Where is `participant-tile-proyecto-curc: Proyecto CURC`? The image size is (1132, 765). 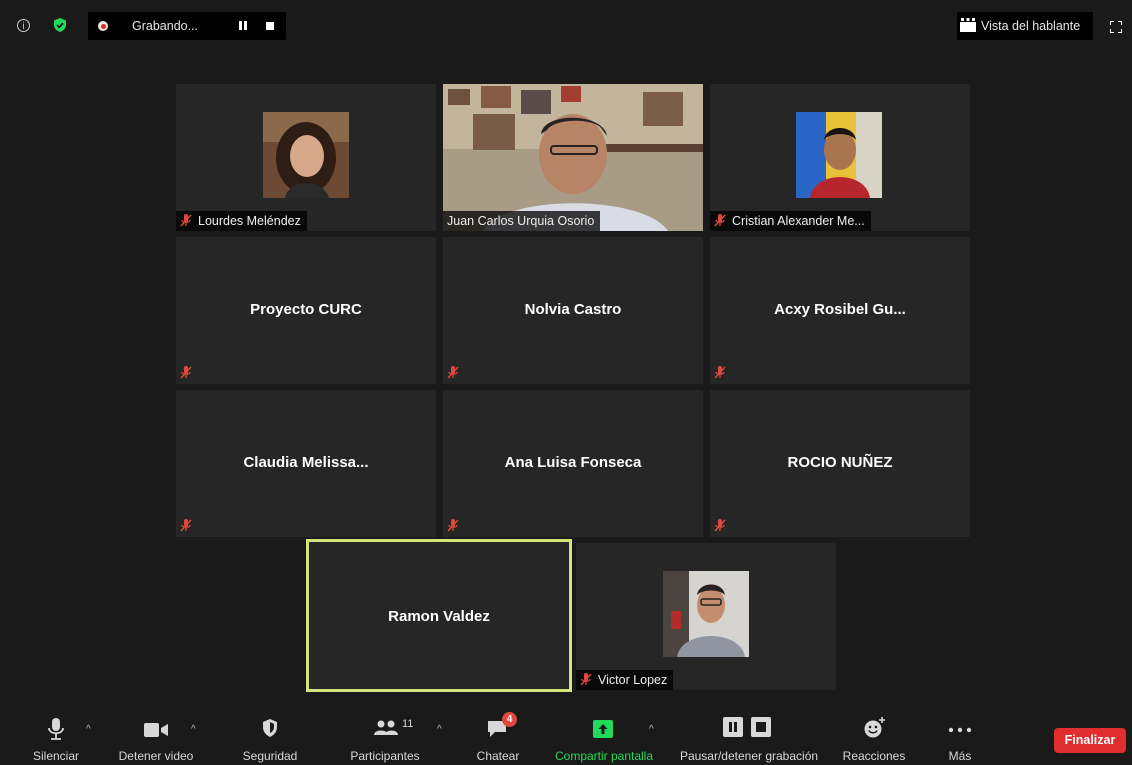
participant-tile-proyecto-curc: Proyecto CURC is located at coordinates (306, 310).